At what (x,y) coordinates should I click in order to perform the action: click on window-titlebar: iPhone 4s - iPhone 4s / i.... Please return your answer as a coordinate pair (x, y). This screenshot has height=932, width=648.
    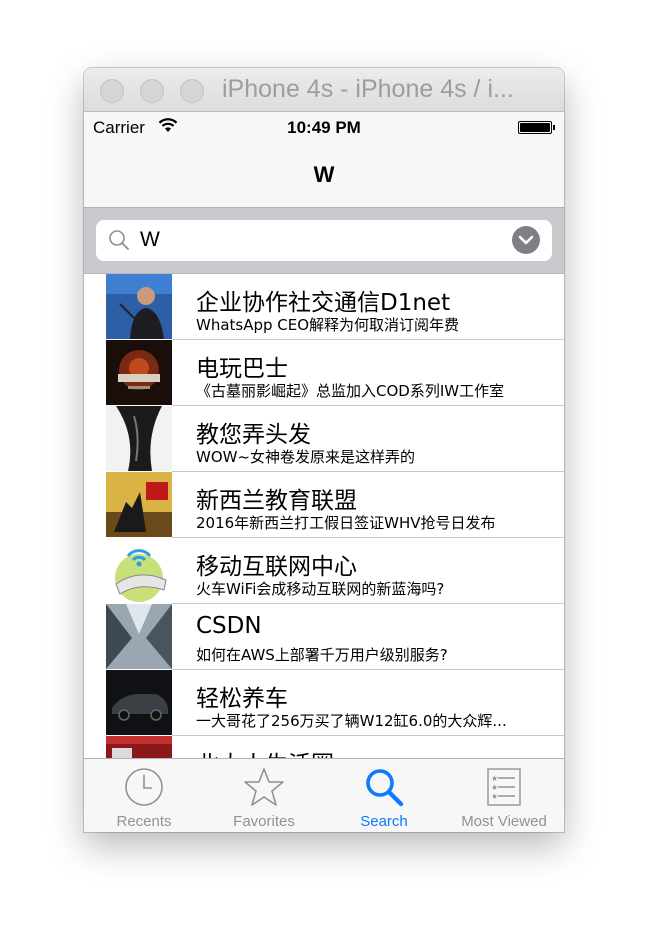
    Looking at the image, I should click on (324, 90).